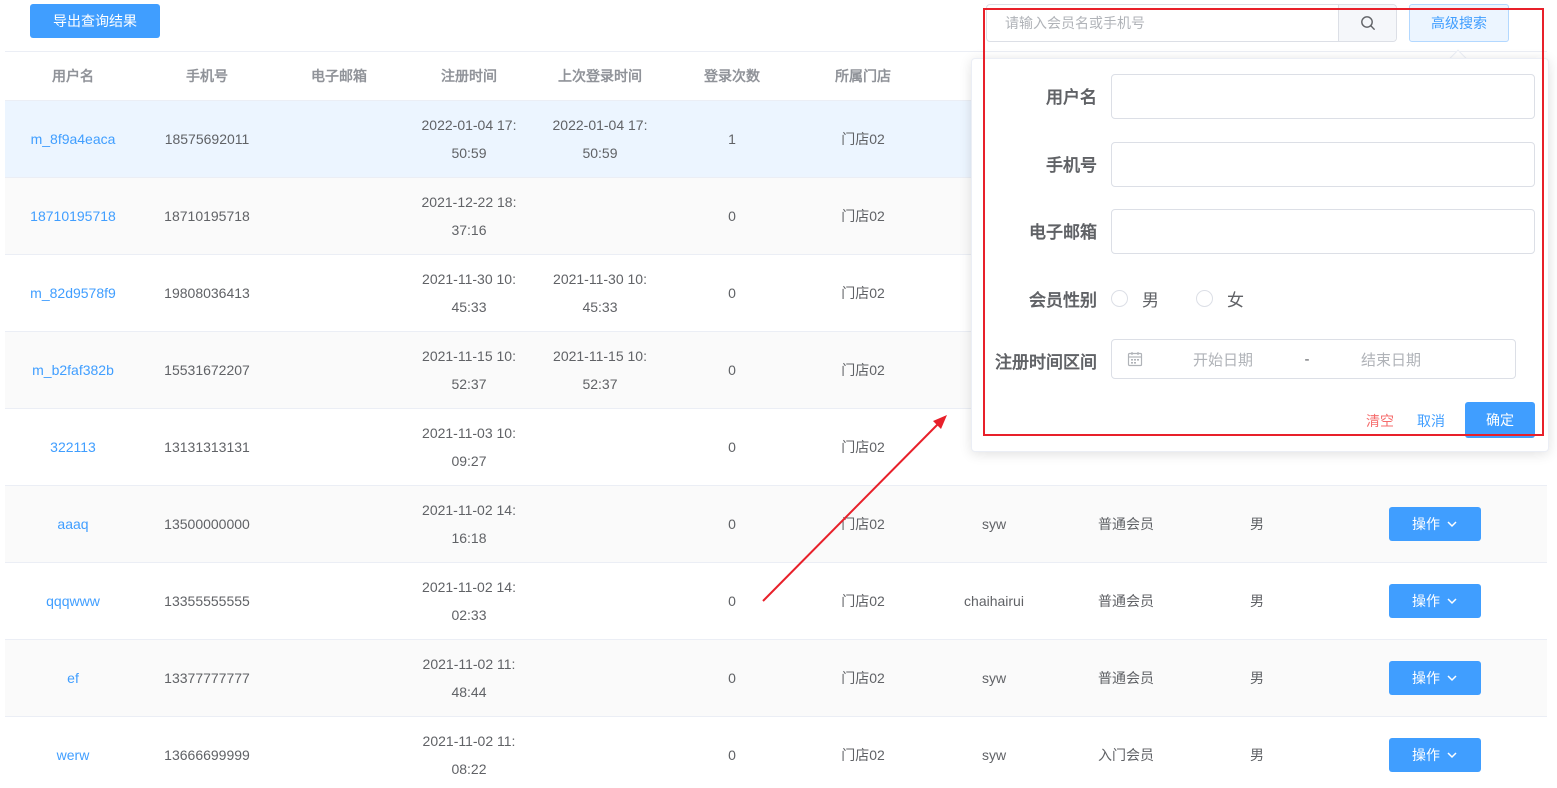 The image size is (1557, 788). I want to click on last-clock: 50:59, so click(600, 153).